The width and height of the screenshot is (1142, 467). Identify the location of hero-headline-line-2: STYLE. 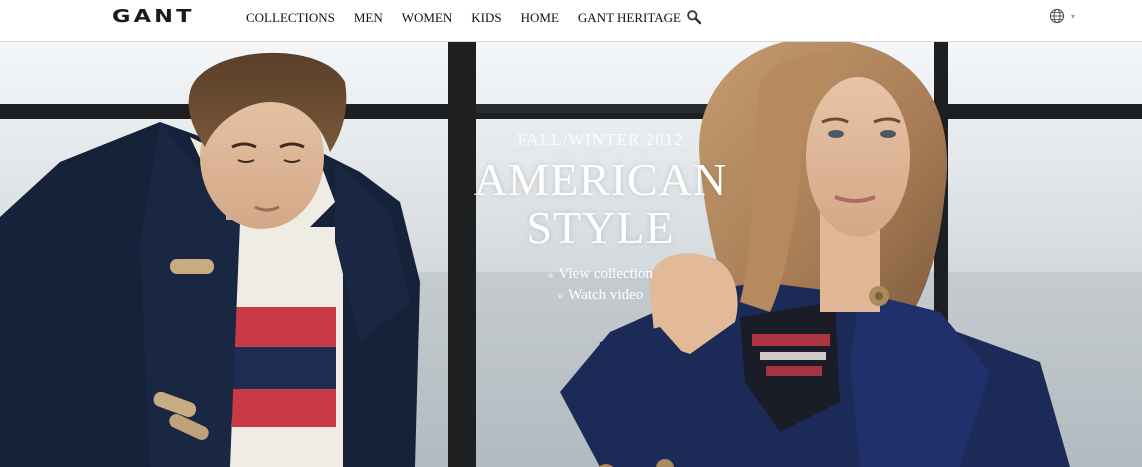
(600, 227).